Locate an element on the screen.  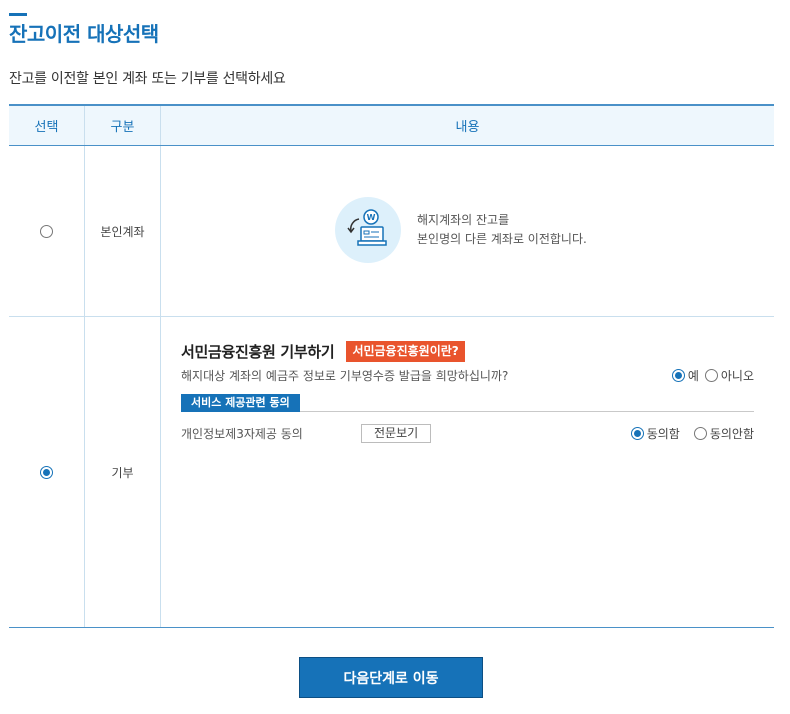
receipt-options: 예 아니오 is located at coordinates (712, 375).